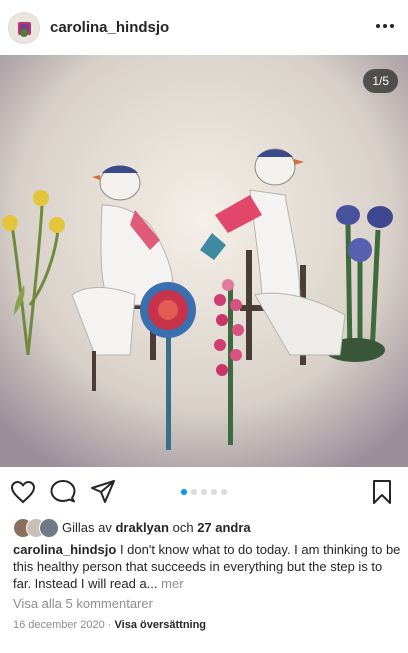 This screenshot has width=408, height=653. What do you see at coordinates (83, 603) in the screenshot?
I see `view-comments-link: Visa alla 5 kommentarer` at bounding box center [83, 603].